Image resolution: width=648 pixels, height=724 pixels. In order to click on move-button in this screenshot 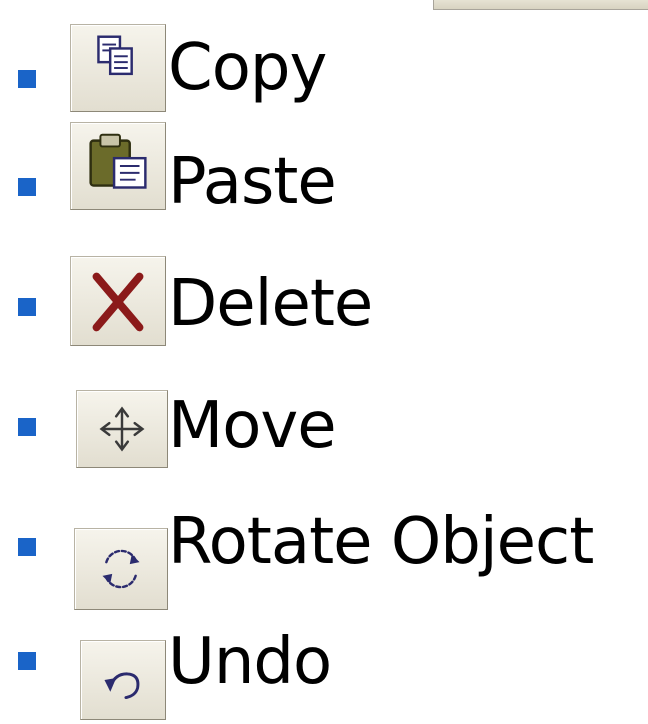, I will do `click(122, 429)`.